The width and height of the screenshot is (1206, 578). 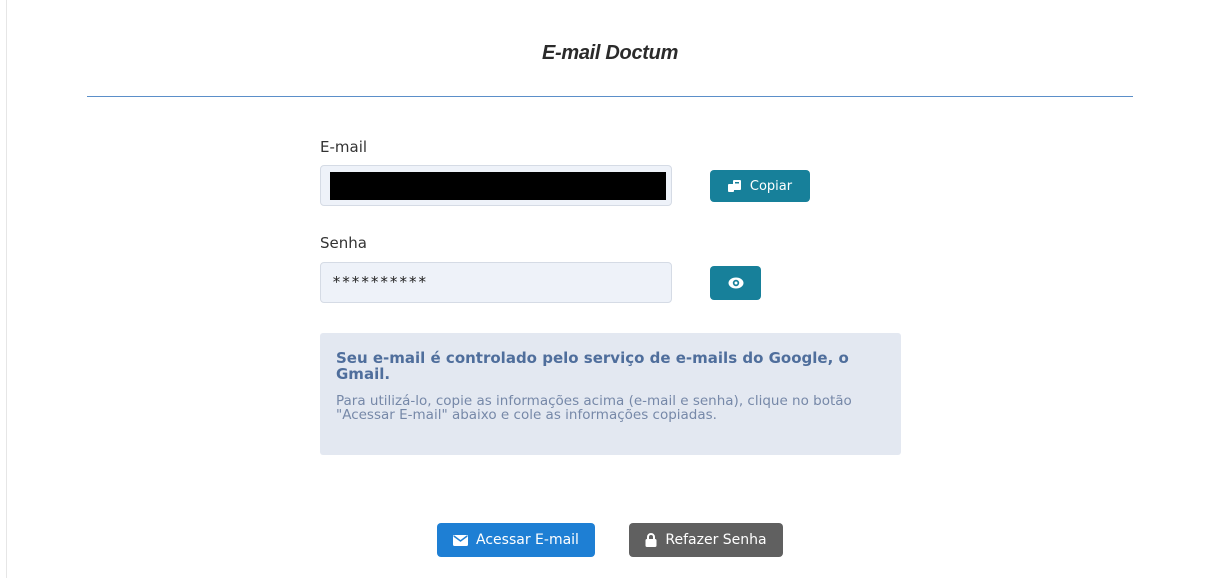 What do you see at coordinates (716, 540) in the screenshot?
I see `reset-password-label: Refazer Senha` at bounding box center [716, 540].